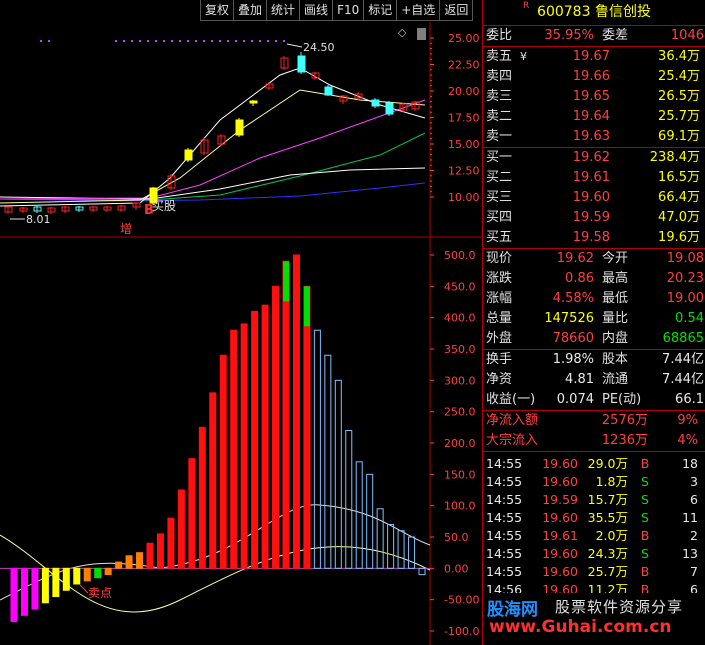  What do you see at coordinates (499, 116) in the screenshot?
I see `ask-label: 卖二` at bounding box center [499, 116].